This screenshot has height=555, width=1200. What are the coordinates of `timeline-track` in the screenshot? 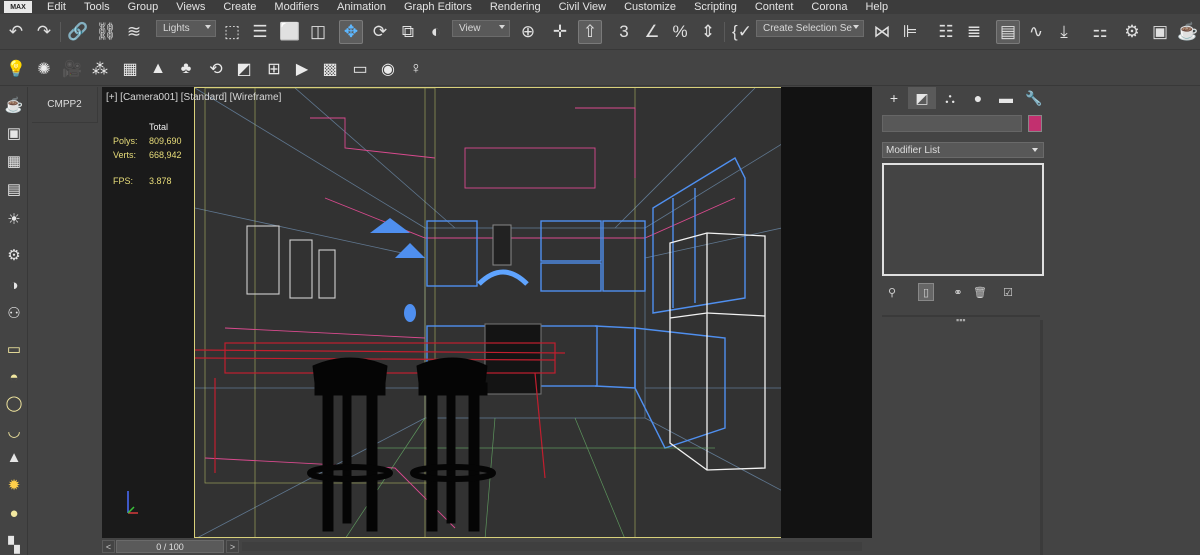 It's located at (552, 546).